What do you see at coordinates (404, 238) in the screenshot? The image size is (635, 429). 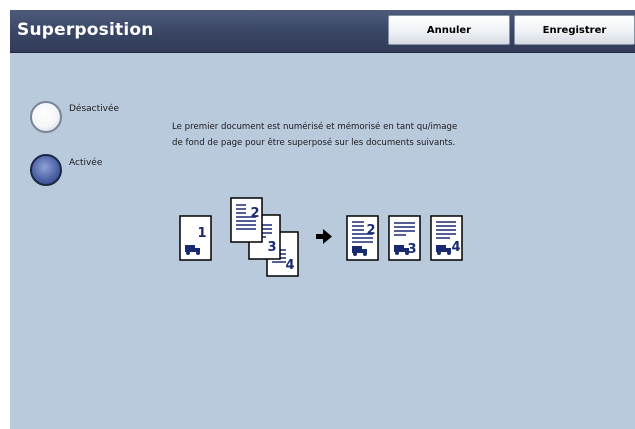 I see `result-page-3-icon: 3` at bounding box center [404, 238].